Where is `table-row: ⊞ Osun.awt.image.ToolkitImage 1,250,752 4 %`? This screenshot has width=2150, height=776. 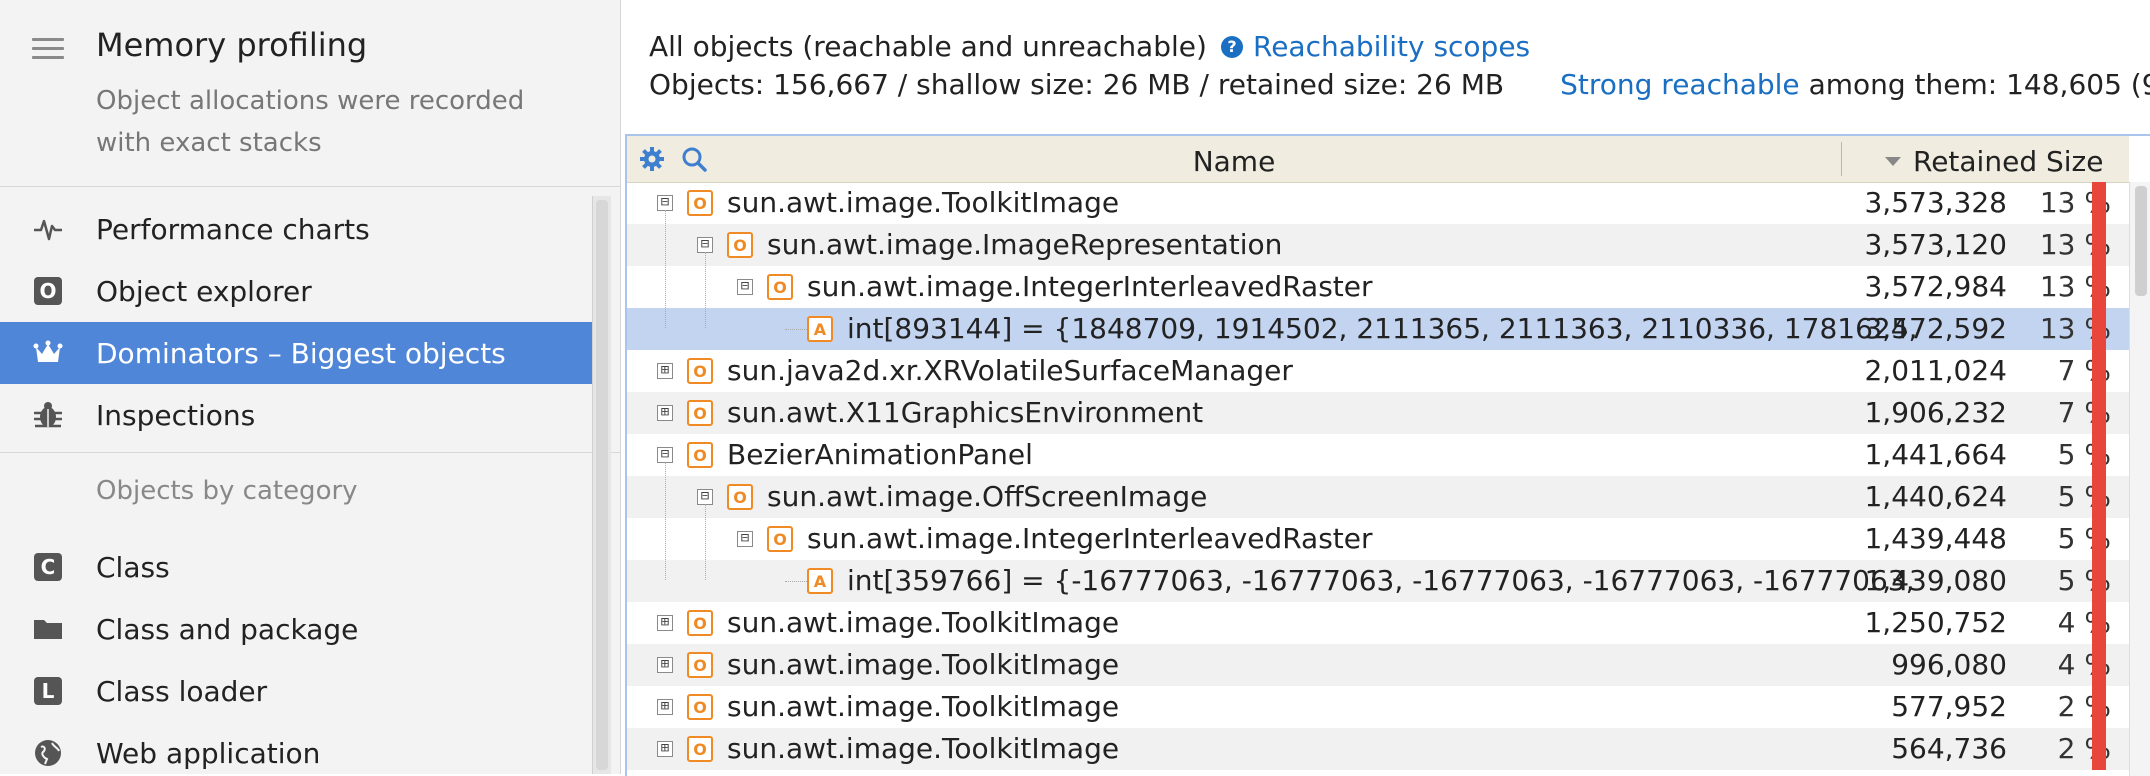
table-row: ⊞ Osun.awt.image.ToolkitImage 1,250,752 4 % is located at coordinates (1378, 623).